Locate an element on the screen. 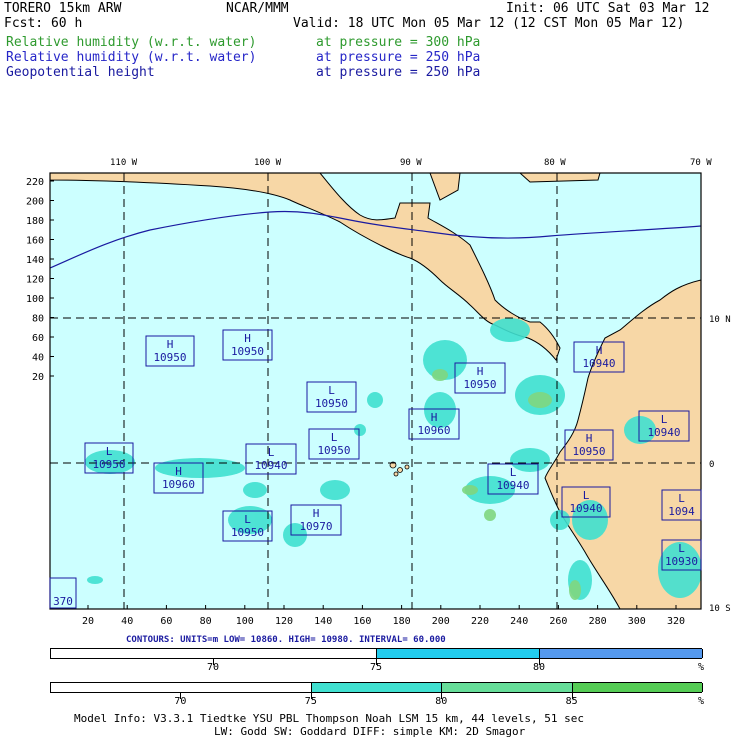 The image size is (740, 740). lon-label-80w: 80 W is located at coordinates (555, 163).